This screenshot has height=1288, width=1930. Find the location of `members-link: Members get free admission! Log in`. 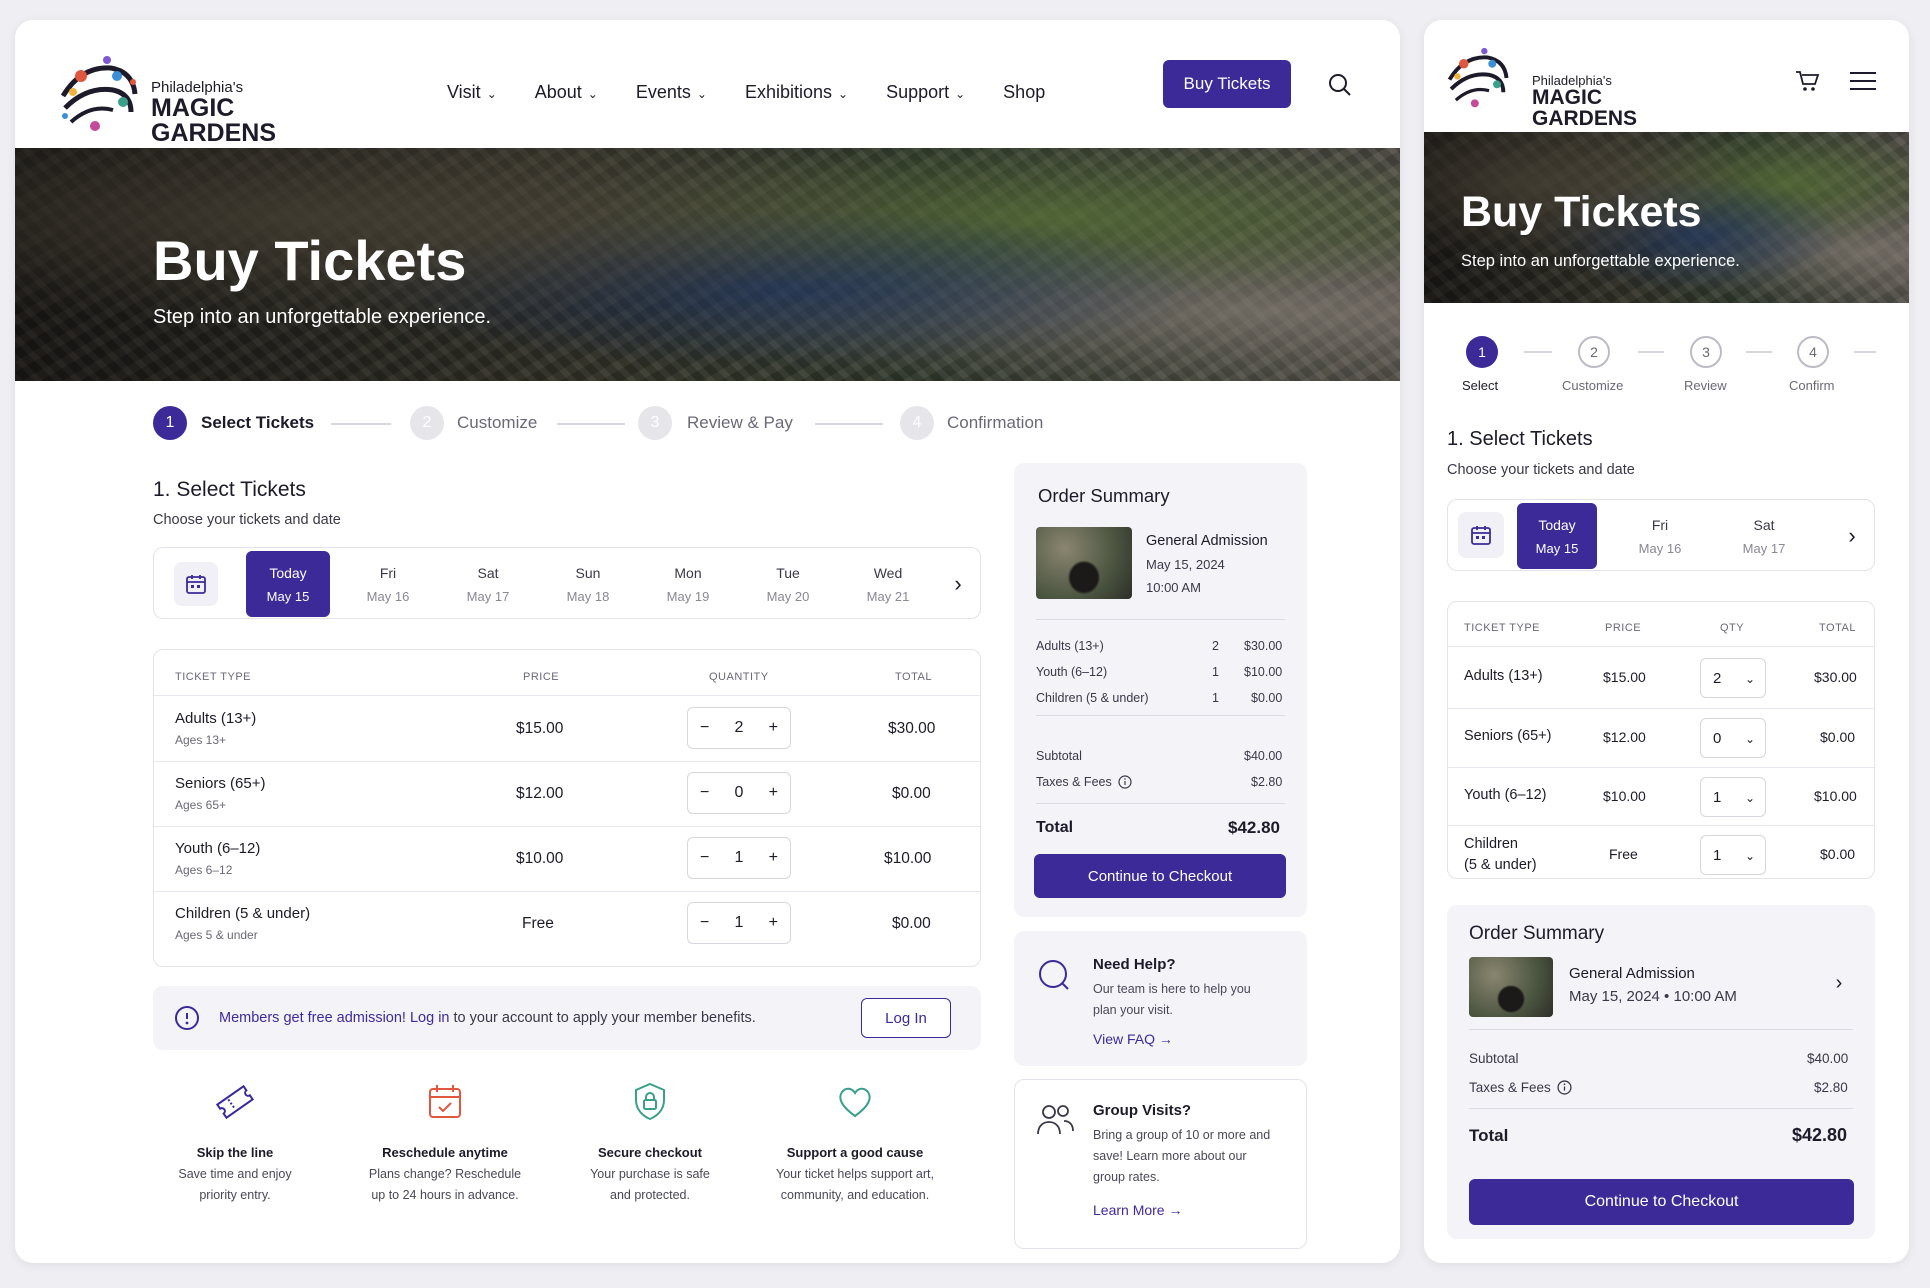

members-link: Members get free admission! Log in is located at coordinates (334, 1018).